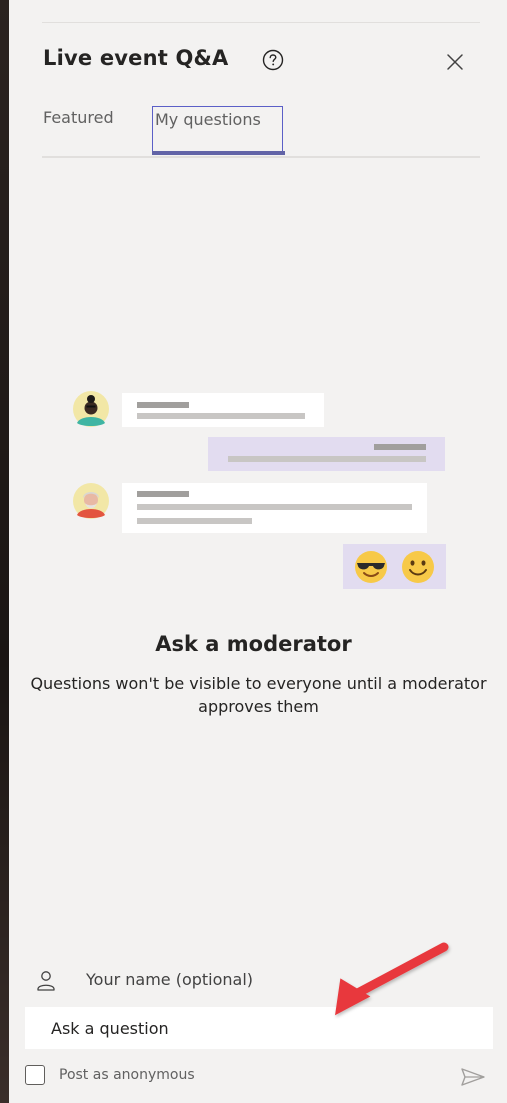 The width and height of the screenshot is (507, 1103). What do you see at coordinates (91, 501) in the screenshot?
I see `elder-avatar-icon` at bounding box center [91, 501].